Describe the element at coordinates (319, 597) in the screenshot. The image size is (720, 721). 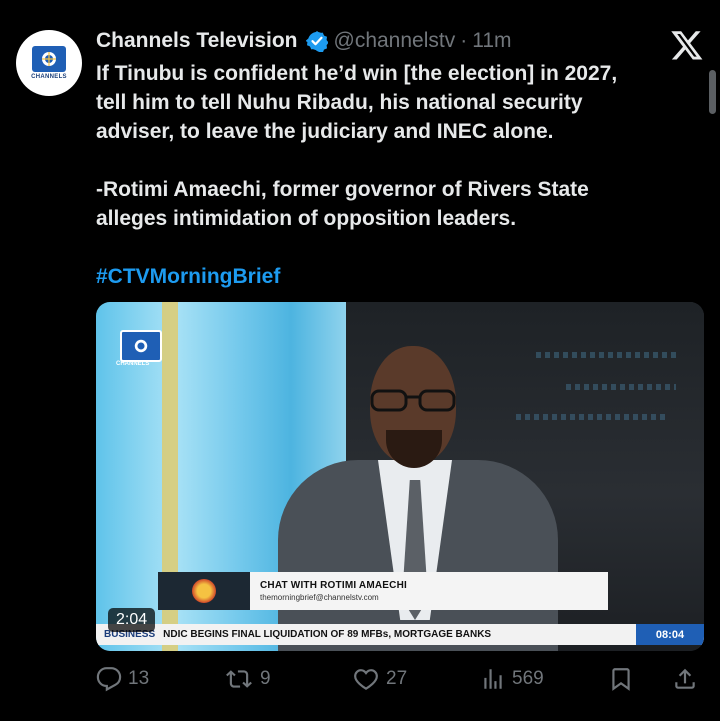
I see `lower-third-subtitle: themorningbrief@channelstv.com` at that location.